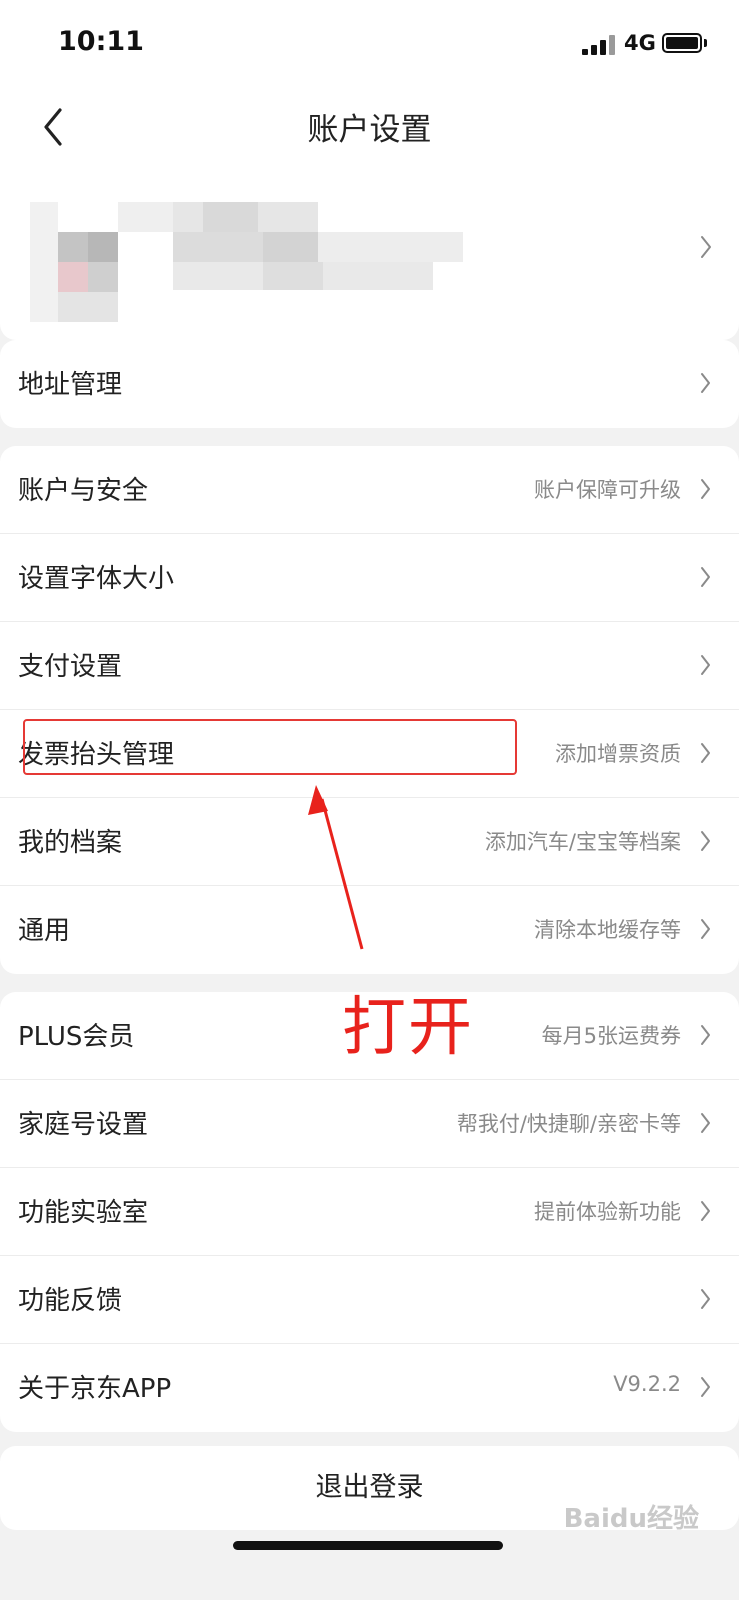 This screenshot has height=1600, width=739. Describe the element at coordinates (70, 1301) in the screenshot. I see `row-label: 功能反馈` at that location.